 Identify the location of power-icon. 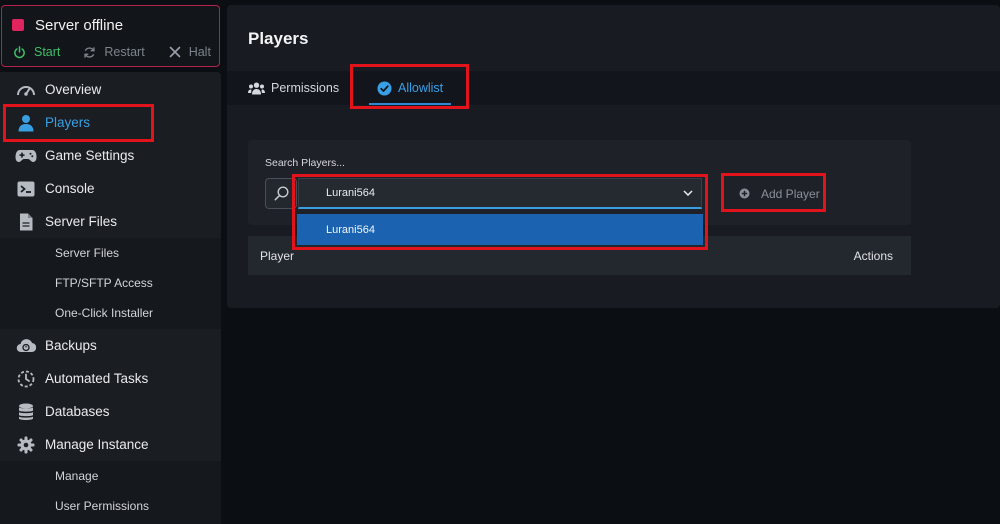
(19, 51).